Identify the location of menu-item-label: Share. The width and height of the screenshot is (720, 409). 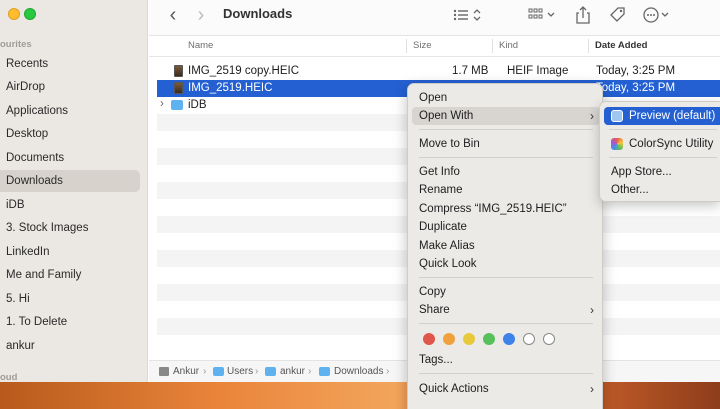
(434, 310).